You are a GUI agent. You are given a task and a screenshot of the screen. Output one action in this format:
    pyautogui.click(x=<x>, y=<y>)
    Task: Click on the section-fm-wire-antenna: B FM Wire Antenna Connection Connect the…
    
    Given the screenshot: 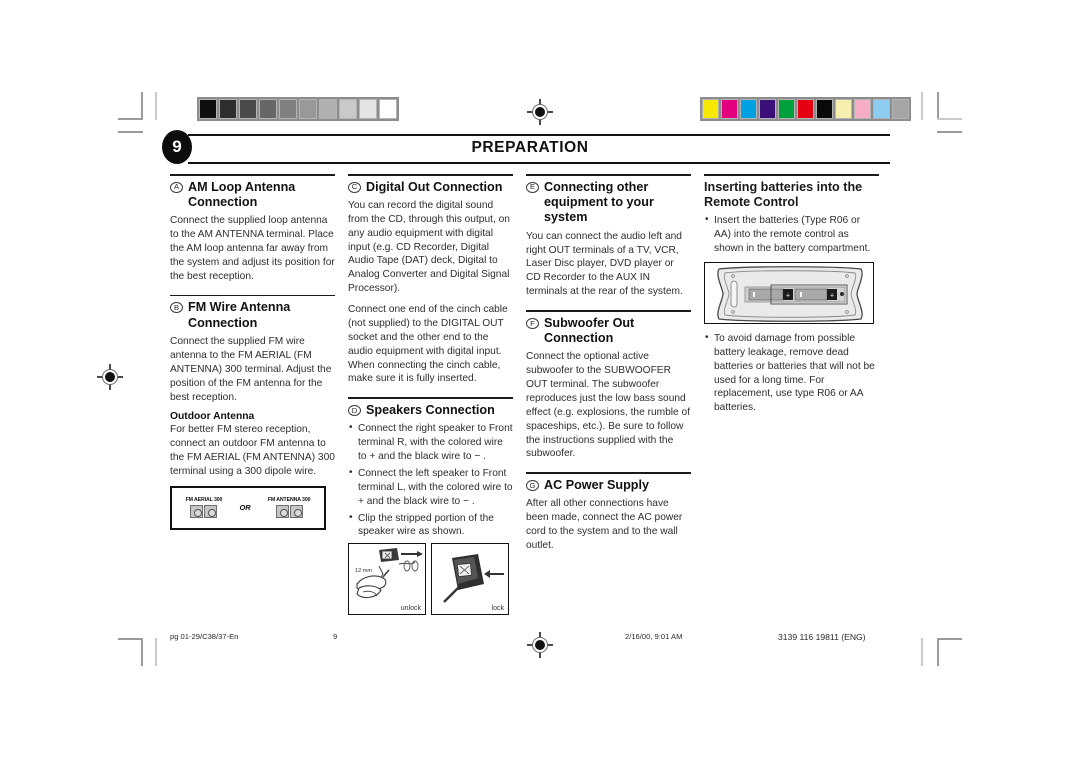 What is the action you would take?
    pyautogui.click(x=252, y=412)
    